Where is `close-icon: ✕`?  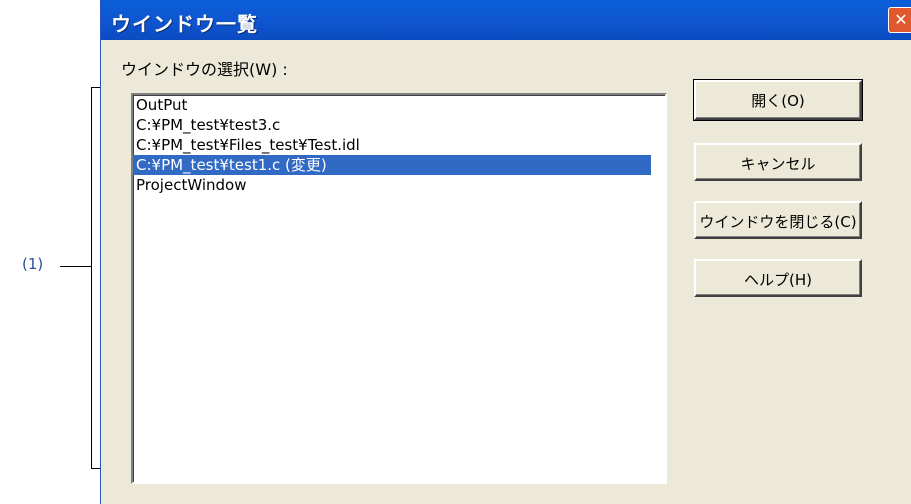 close-icon: ✕ is located at coordinates (899, 20).